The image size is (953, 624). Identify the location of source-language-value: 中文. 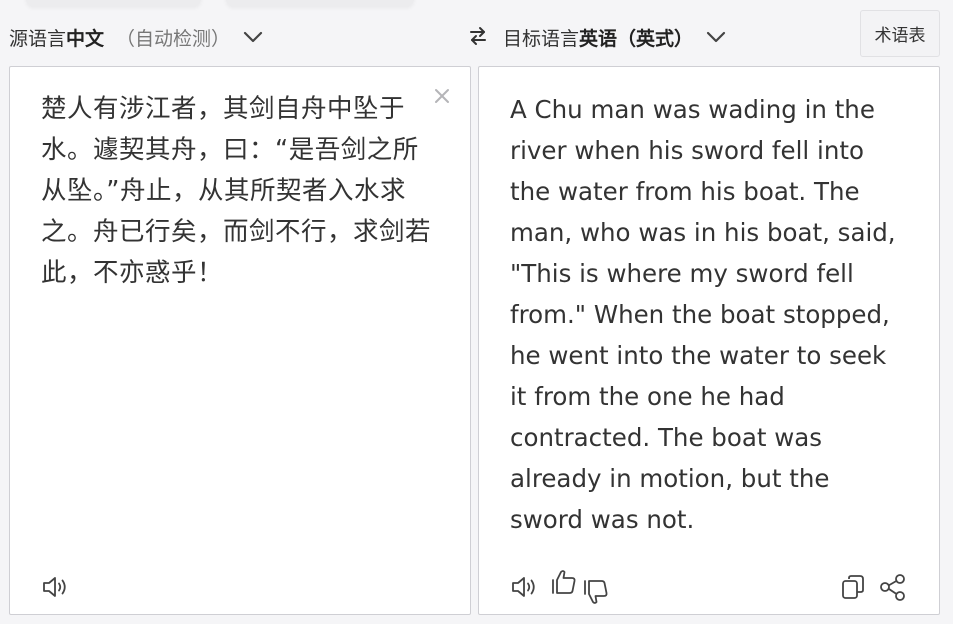
(85, 38).